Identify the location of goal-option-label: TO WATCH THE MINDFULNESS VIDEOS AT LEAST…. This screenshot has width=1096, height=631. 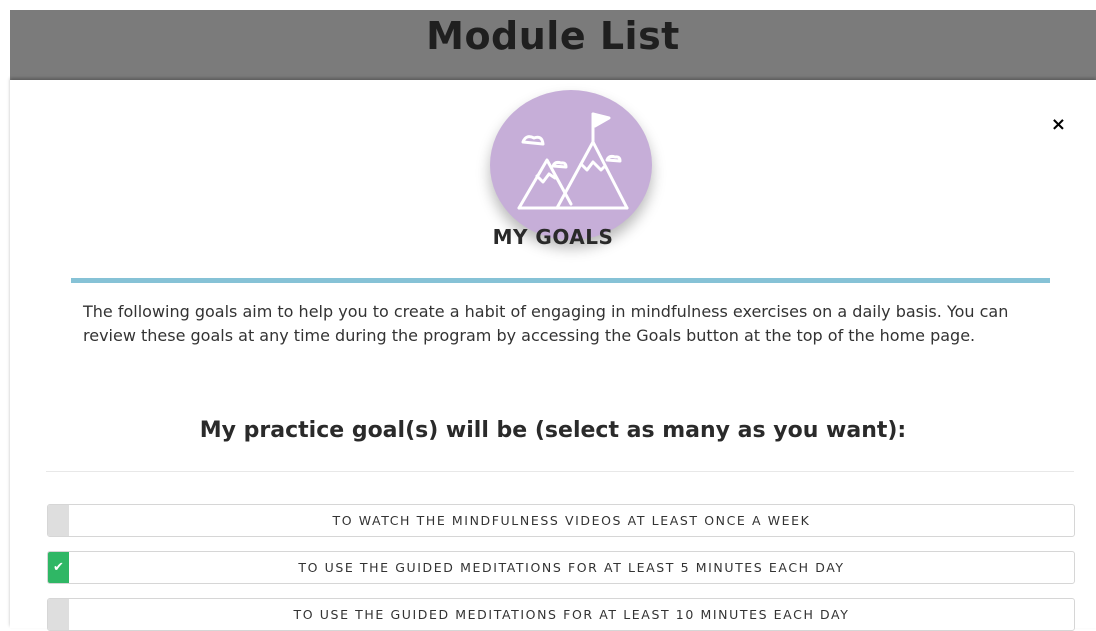
(571, 520).